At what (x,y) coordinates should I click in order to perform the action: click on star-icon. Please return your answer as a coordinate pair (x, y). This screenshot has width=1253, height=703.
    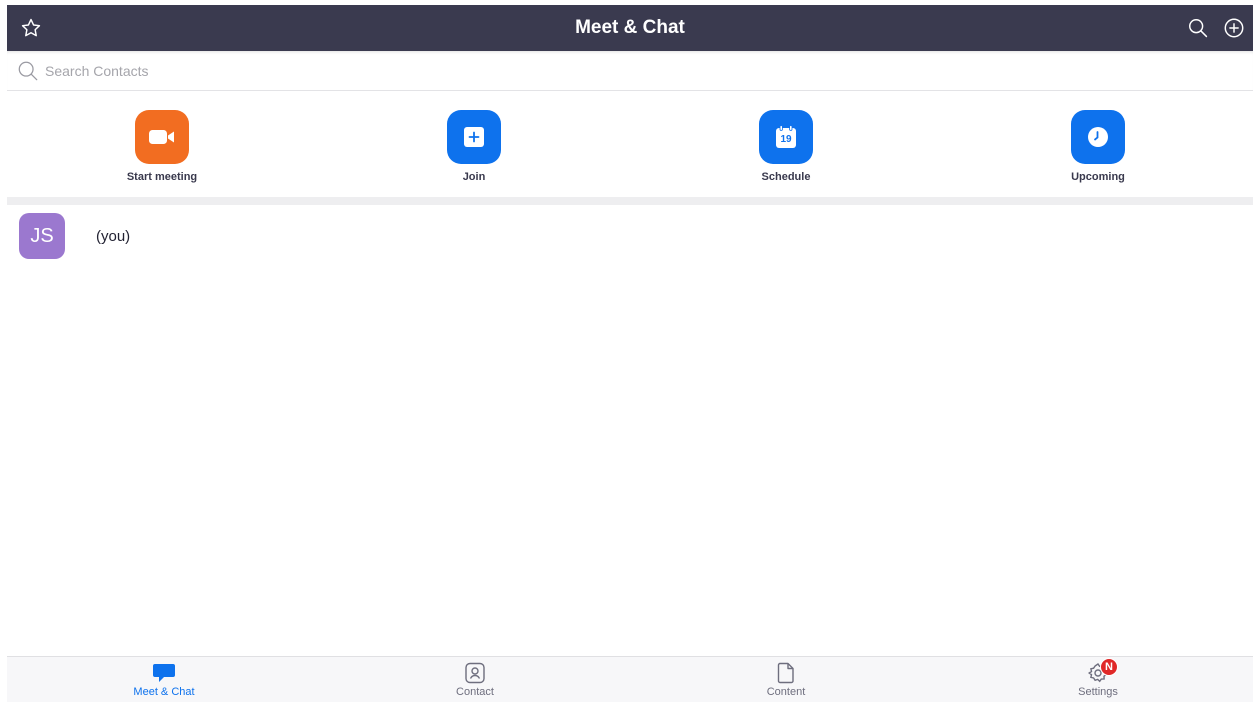
    Looking at the image, I should click on (31, 28).